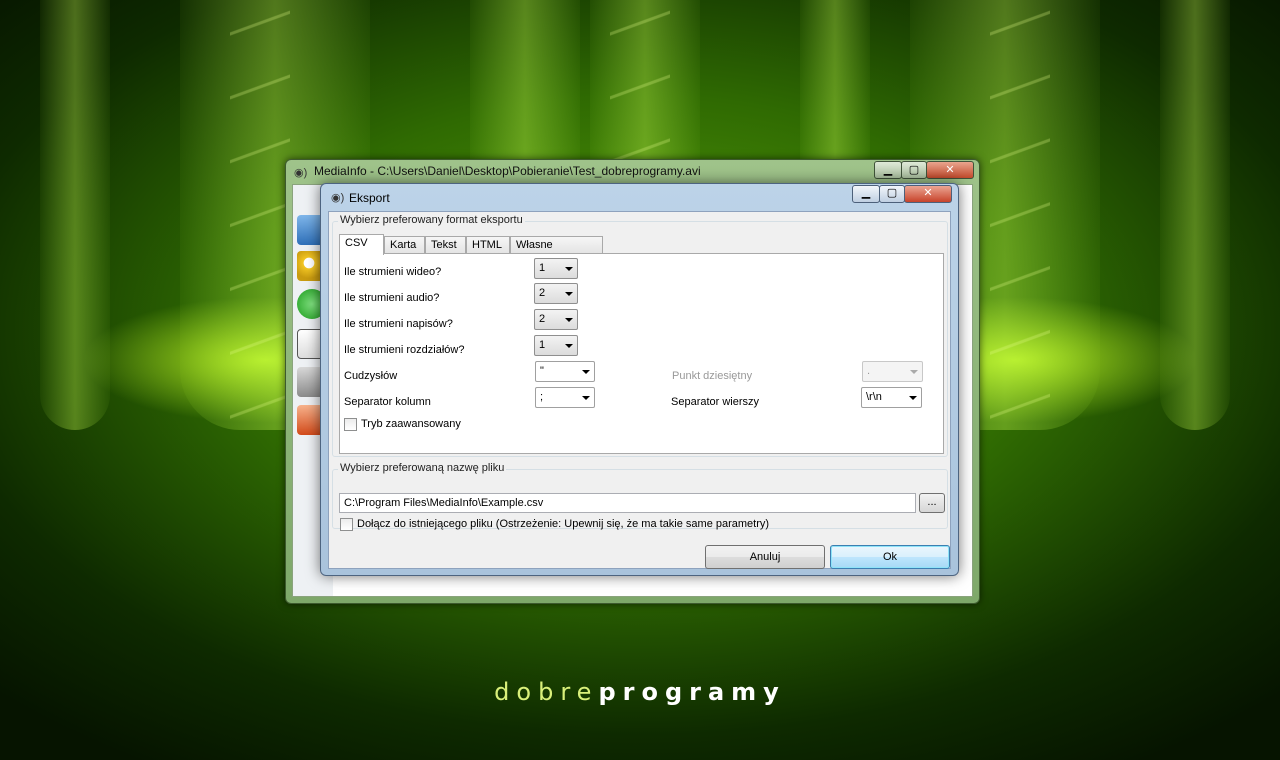 Image resolution: width=1280 pixels, height=760 pixels. I want to click on decimal-point-label: Punkt dziesiętny, so click(712, 376).